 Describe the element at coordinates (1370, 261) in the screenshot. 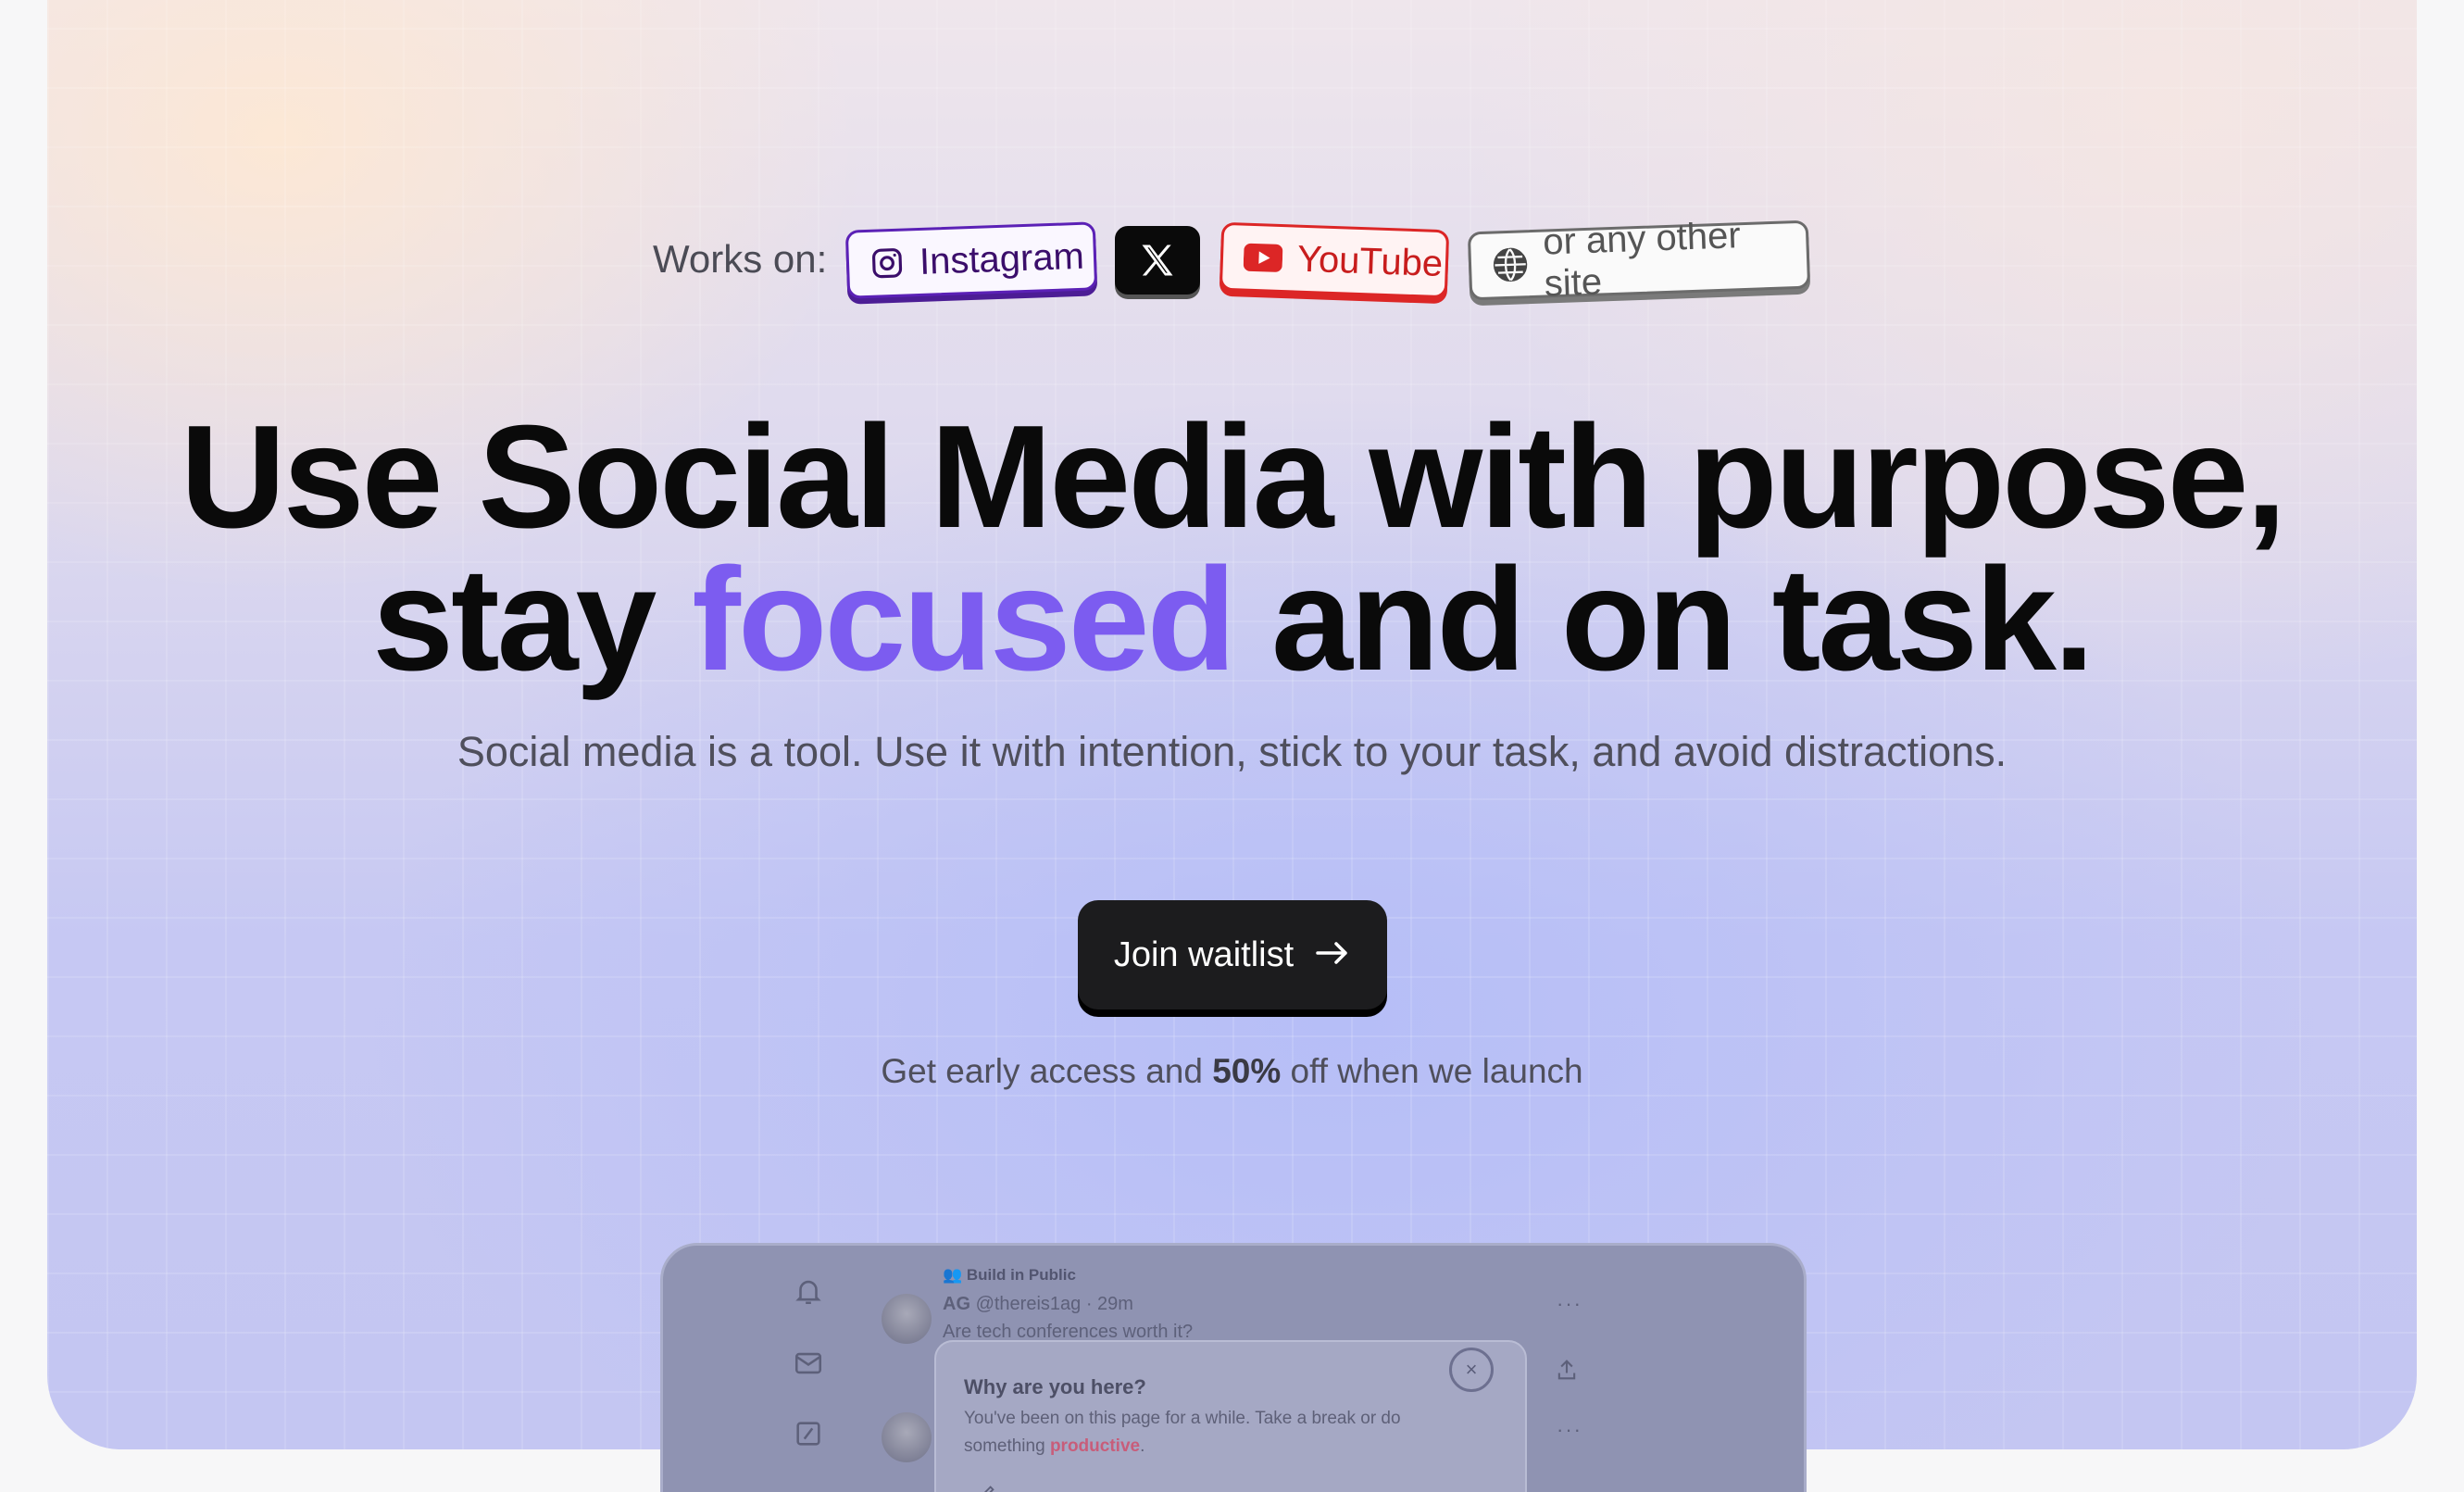

I see `youtube-label: YouTube` at that location.